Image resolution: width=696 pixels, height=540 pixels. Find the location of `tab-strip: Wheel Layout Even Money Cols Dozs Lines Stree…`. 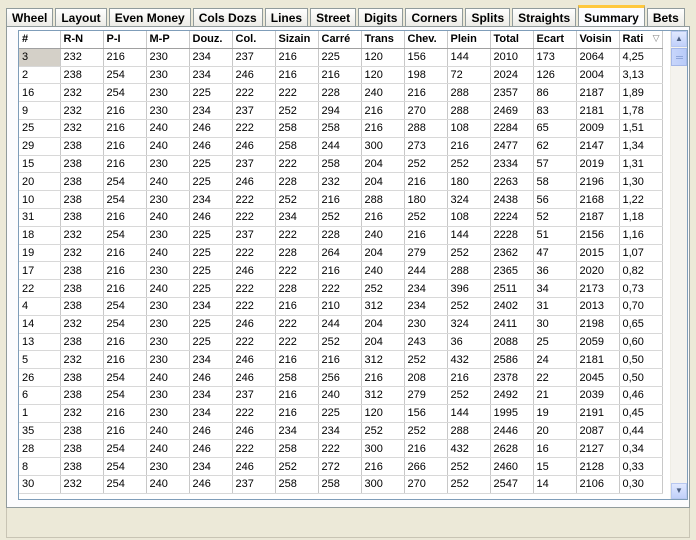

tab-strip: Wheel Layout Even Money Cols Dozs Lines Stree… is located at coordinates (346, 16).